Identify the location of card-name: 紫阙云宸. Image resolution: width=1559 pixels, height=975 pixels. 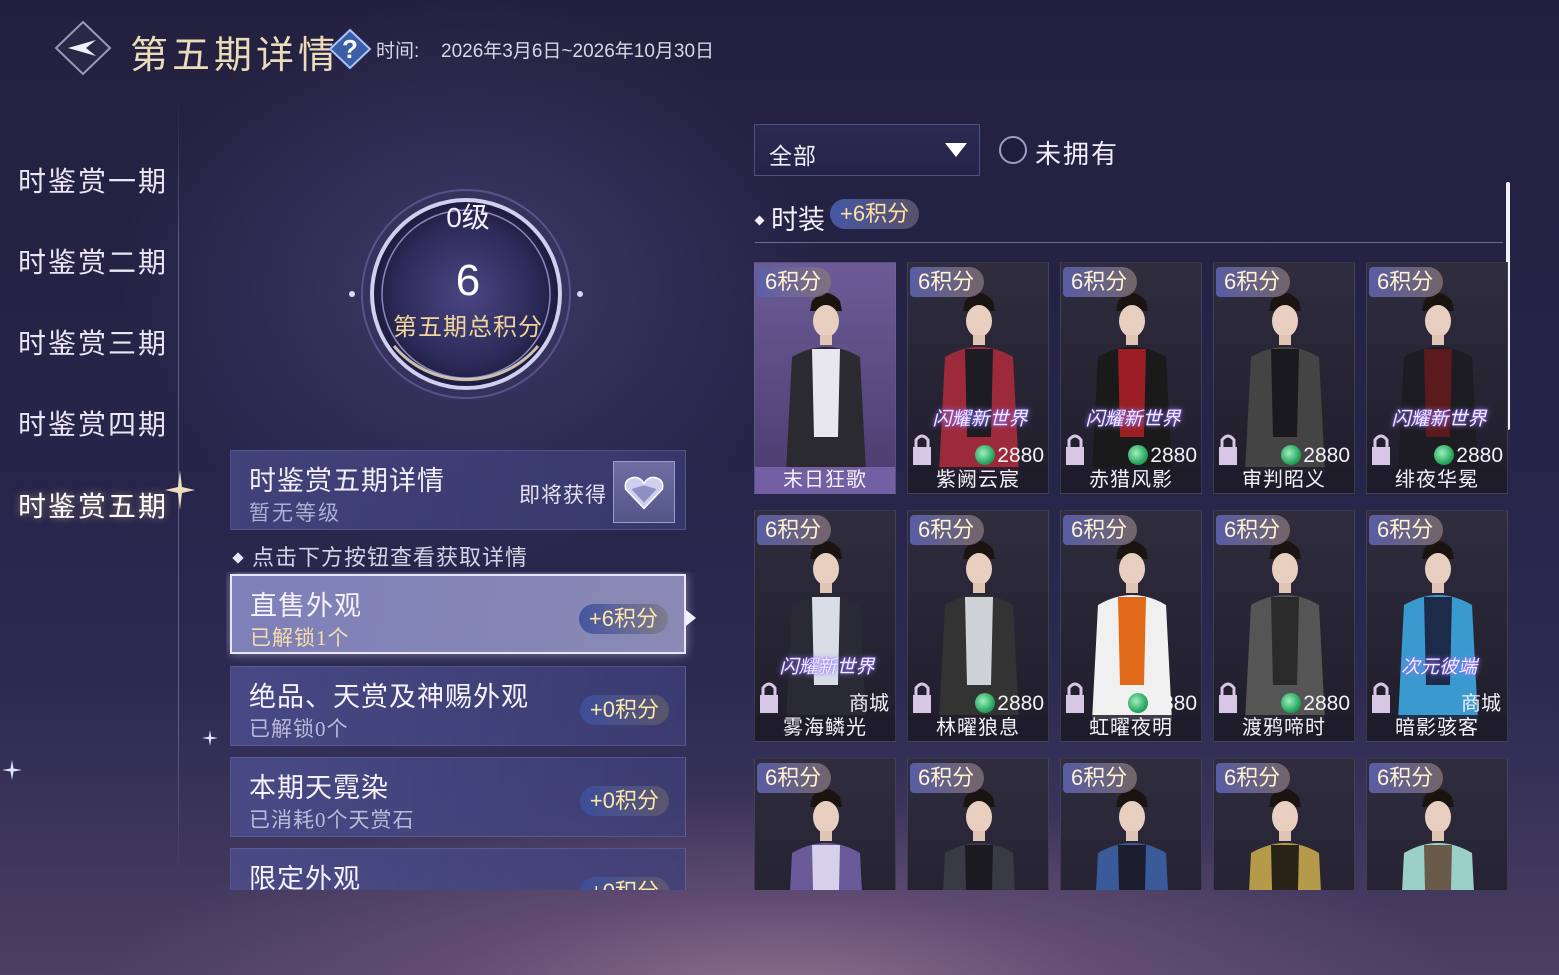
(978, 480).